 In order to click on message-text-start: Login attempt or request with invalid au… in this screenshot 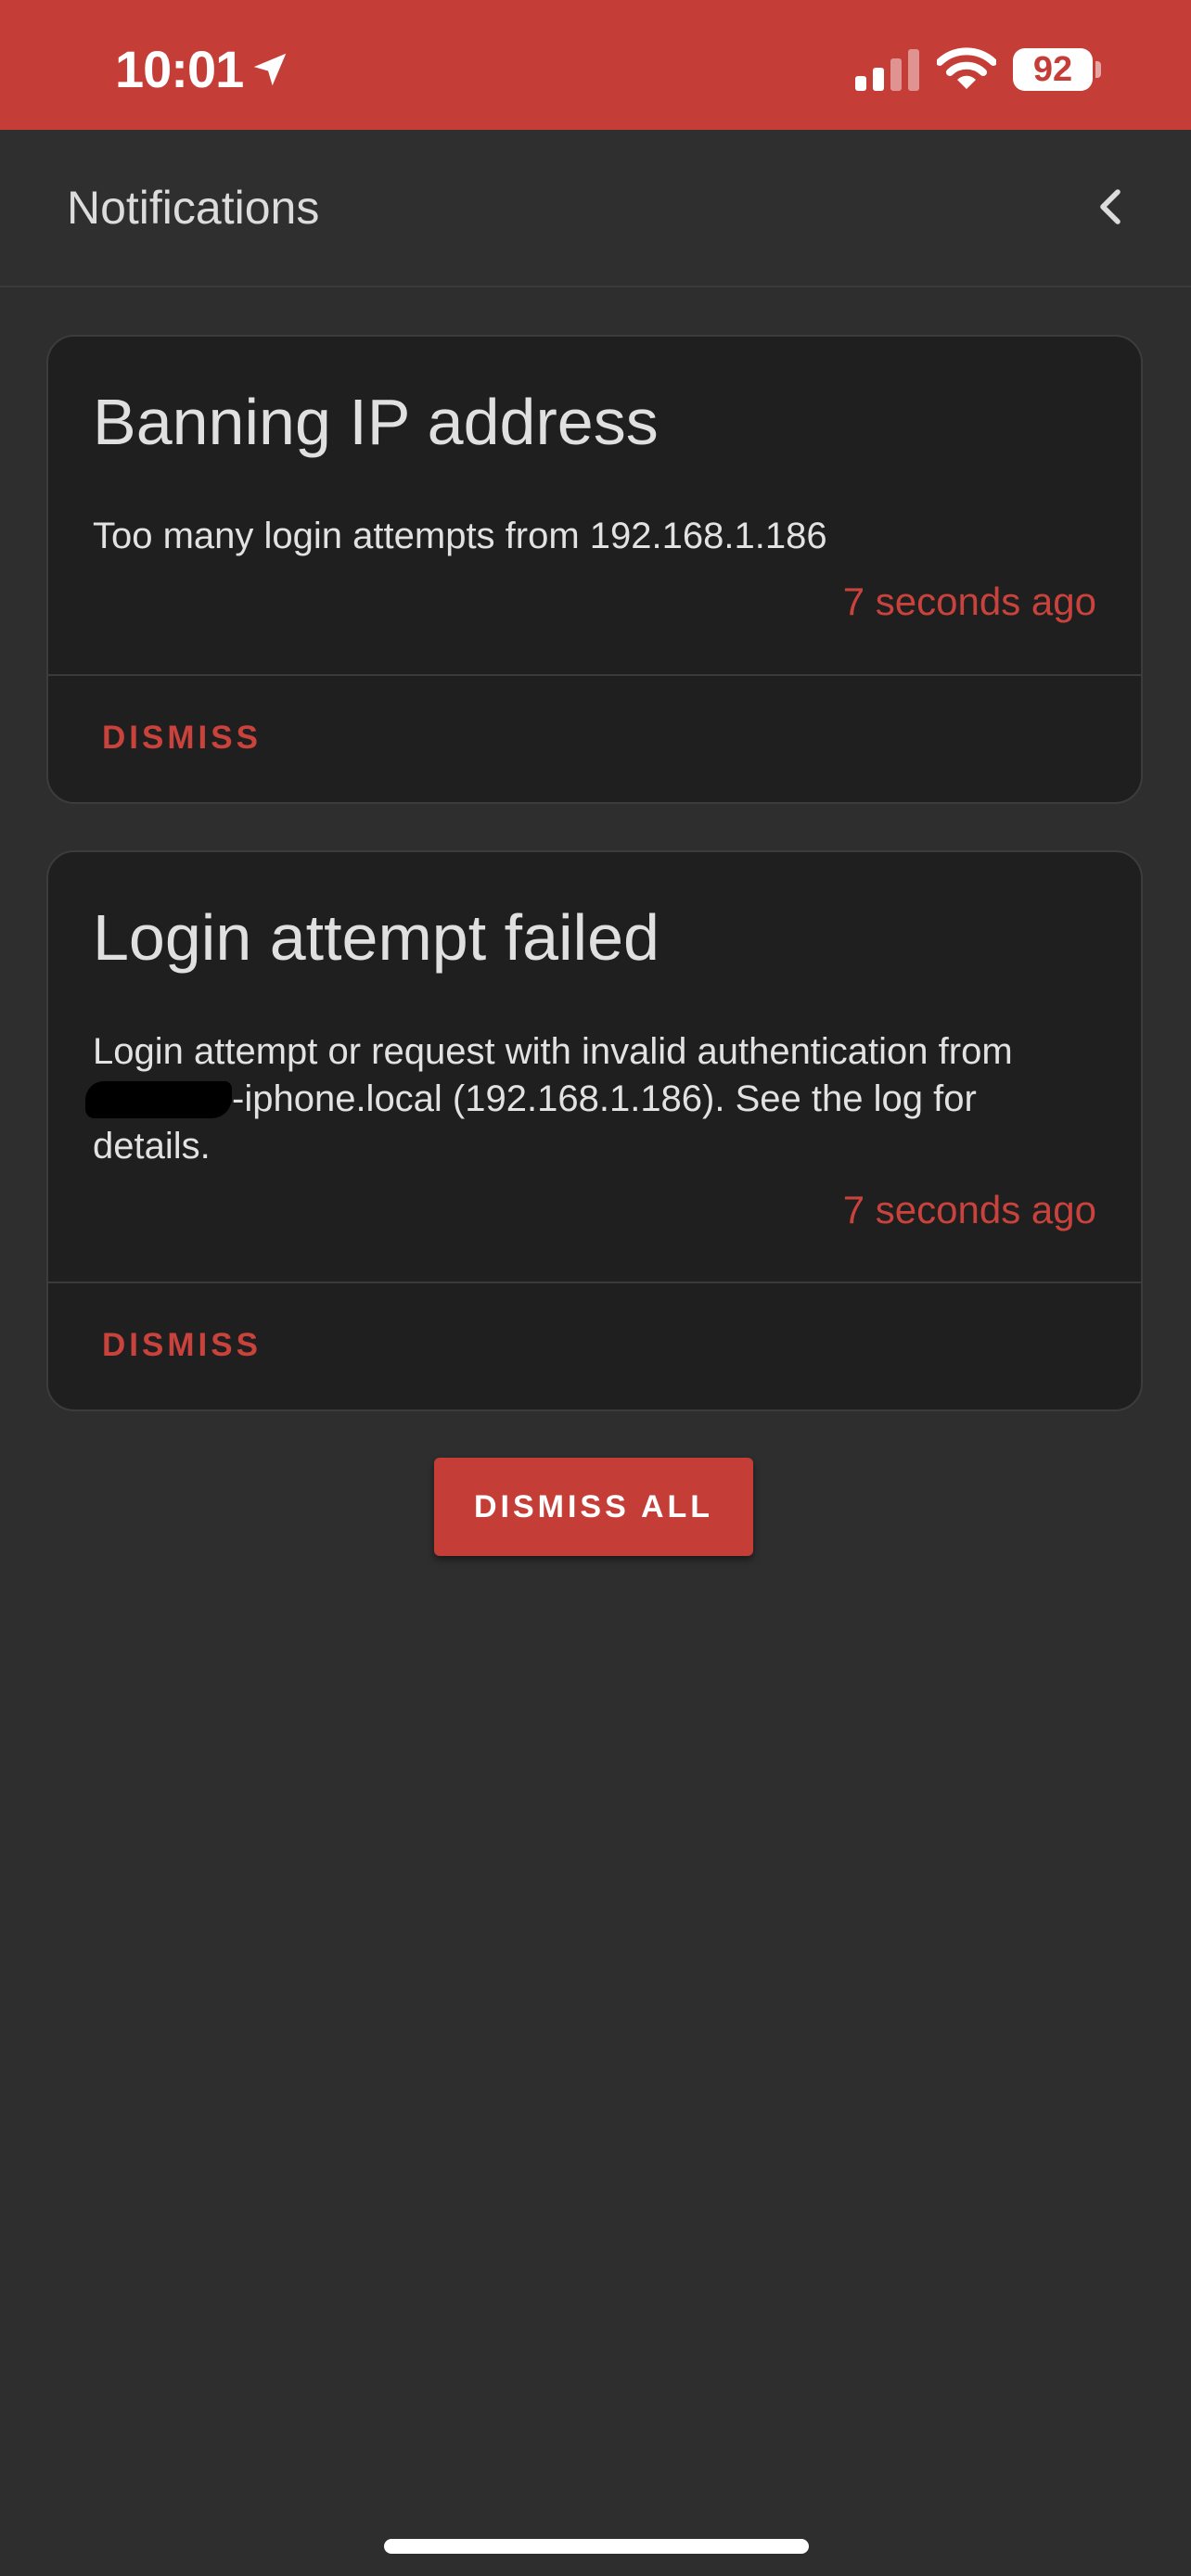, I will do `click(553, 1051)`.